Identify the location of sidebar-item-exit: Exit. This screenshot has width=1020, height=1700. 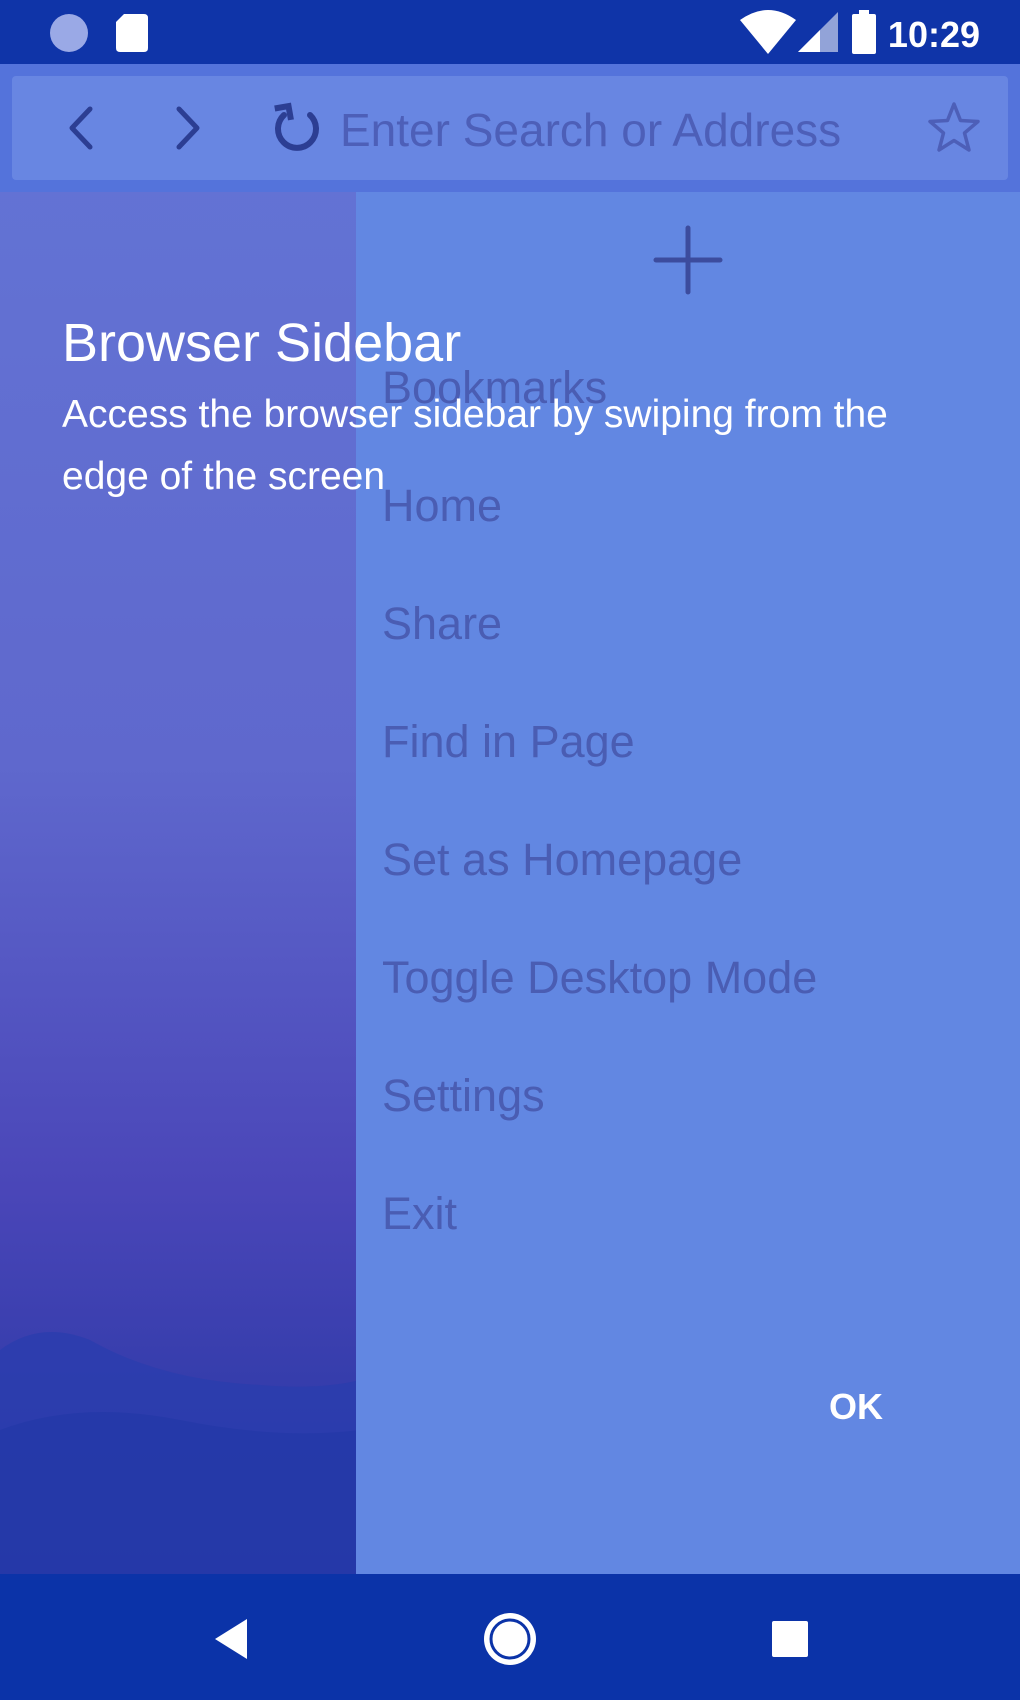
(419, 1214).